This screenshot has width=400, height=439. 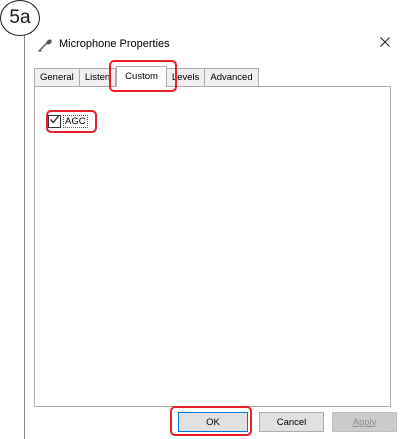 I want to click on agc-checkbox, so click(x=54, y=121).